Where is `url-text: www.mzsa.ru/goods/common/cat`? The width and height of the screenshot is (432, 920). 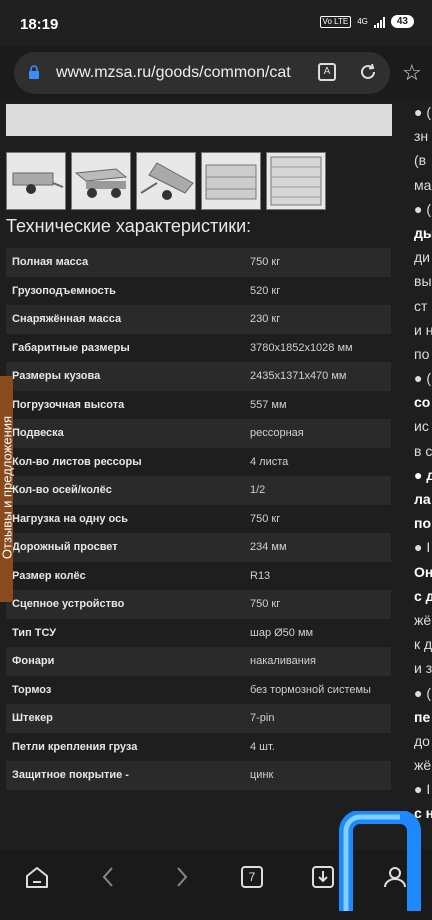
url-text: www.mzsa.ru/goods/common/cat is located at coordinates (183, 73).